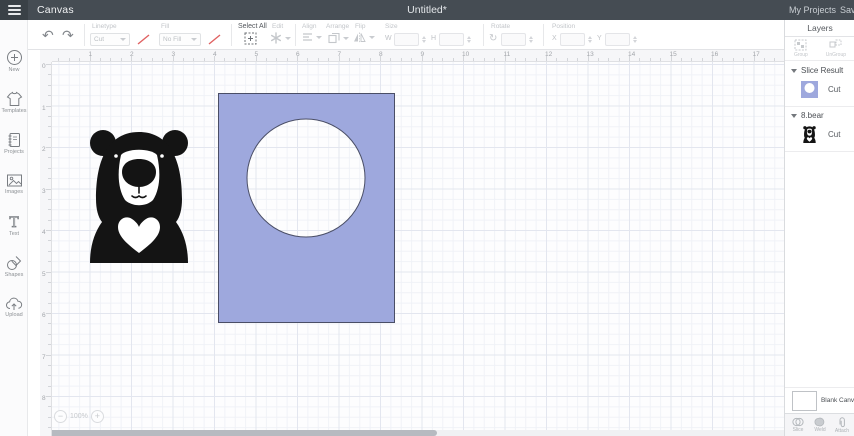 Image resolution: width=854 pixels, height=436 pixels. I want to click on save-link: Save, so click(847, 10).